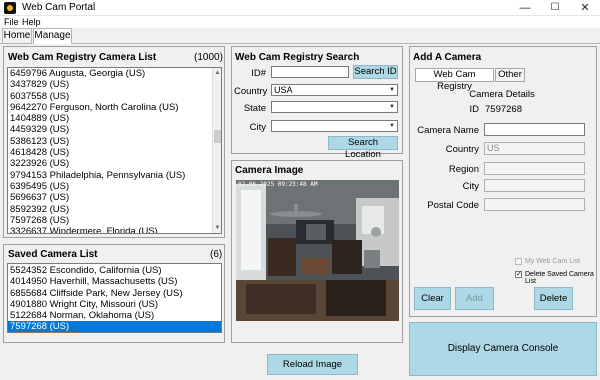 This screenshot has height=380, width=600. What do you see at coordinates (502, 94) in the screenshot?
I see `camera-details-heading: Camera Details` at bounding box center [502, 94].